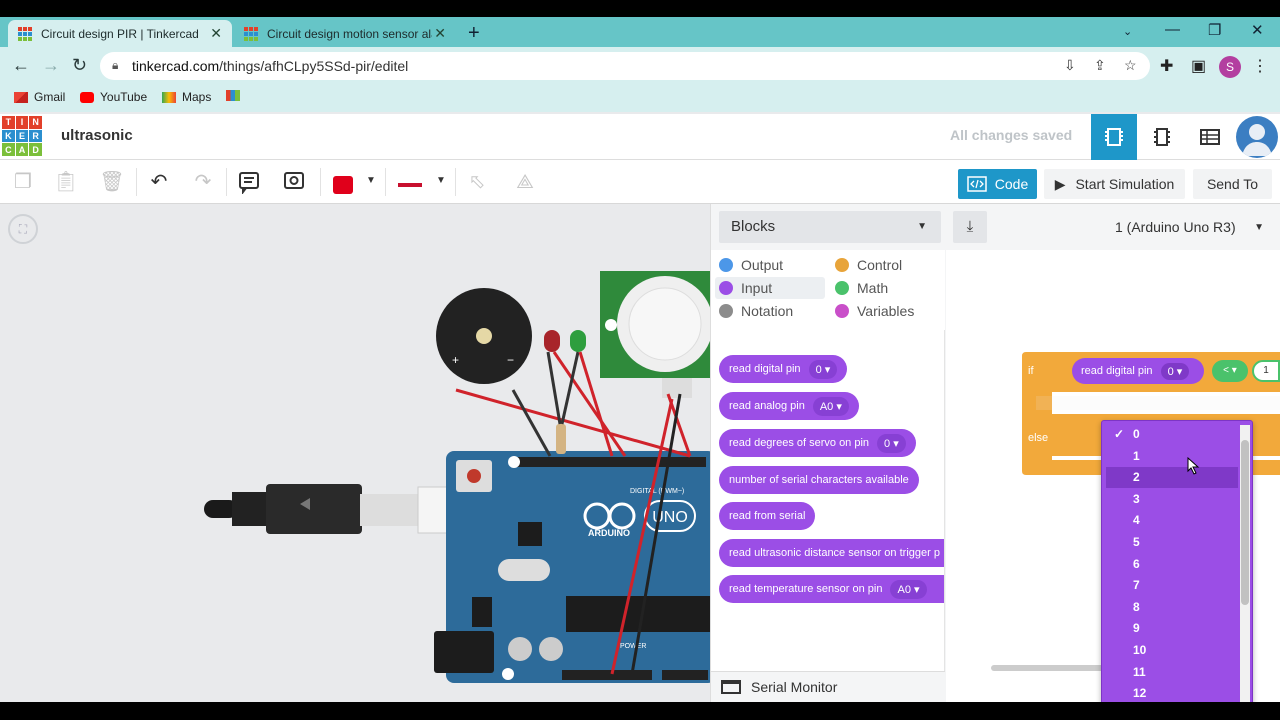  Describe the element at coordinates (819, 480) in the screenshot. I see `block-serial-characters-available: number of serial characters available` at that location.